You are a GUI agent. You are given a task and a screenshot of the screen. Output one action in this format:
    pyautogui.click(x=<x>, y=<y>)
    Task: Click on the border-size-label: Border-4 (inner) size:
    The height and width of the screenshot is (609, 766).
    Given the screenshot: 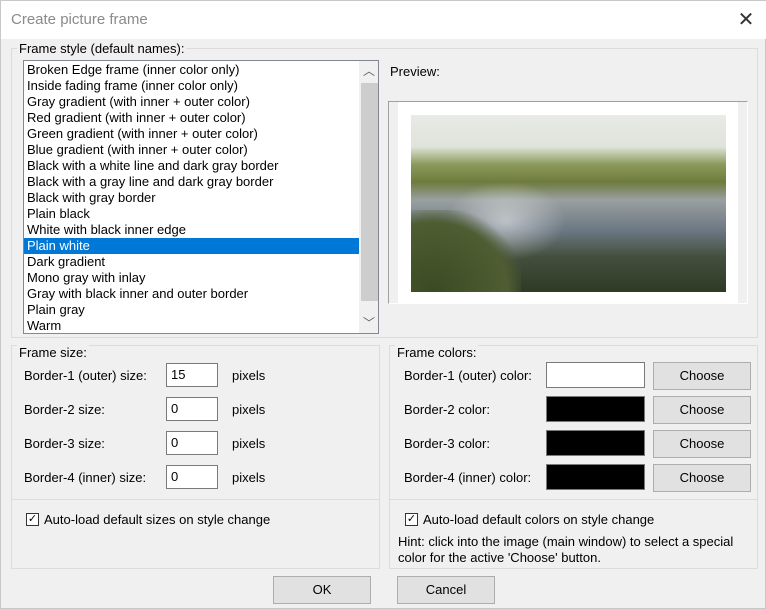 What is the action you would take?
    pyautogui.click(x=85, y=477)
    